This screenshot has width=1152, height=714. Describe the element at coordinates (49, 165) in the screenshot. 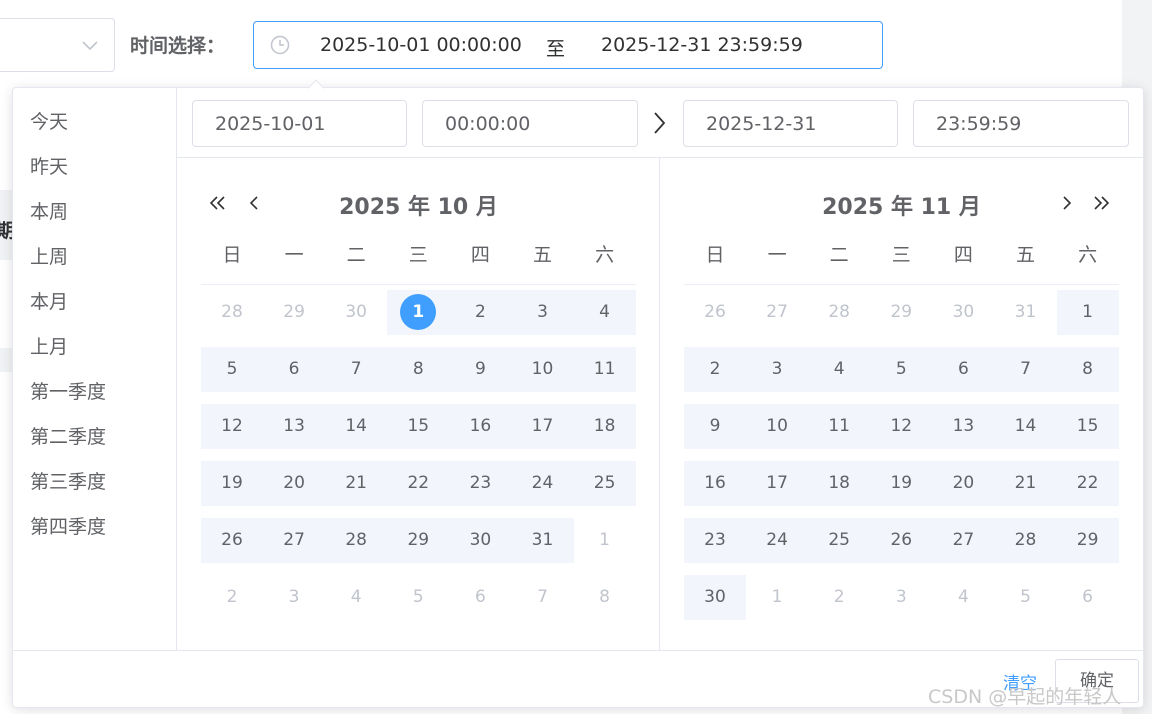

I see `shortcut-item: 昨天` at that location.